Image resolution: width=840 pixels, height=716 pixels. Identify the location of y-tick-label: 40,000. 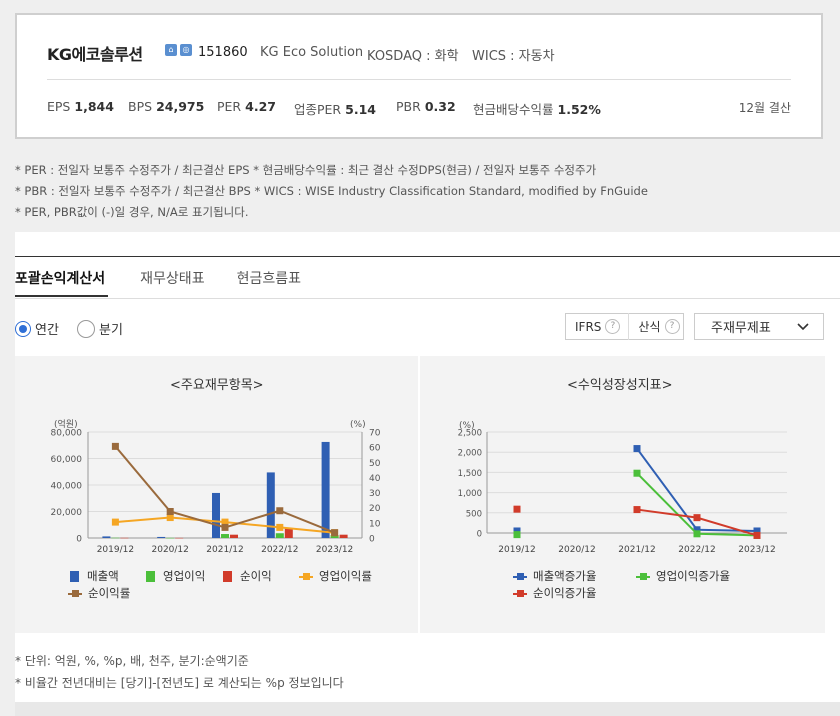
(67, 487).